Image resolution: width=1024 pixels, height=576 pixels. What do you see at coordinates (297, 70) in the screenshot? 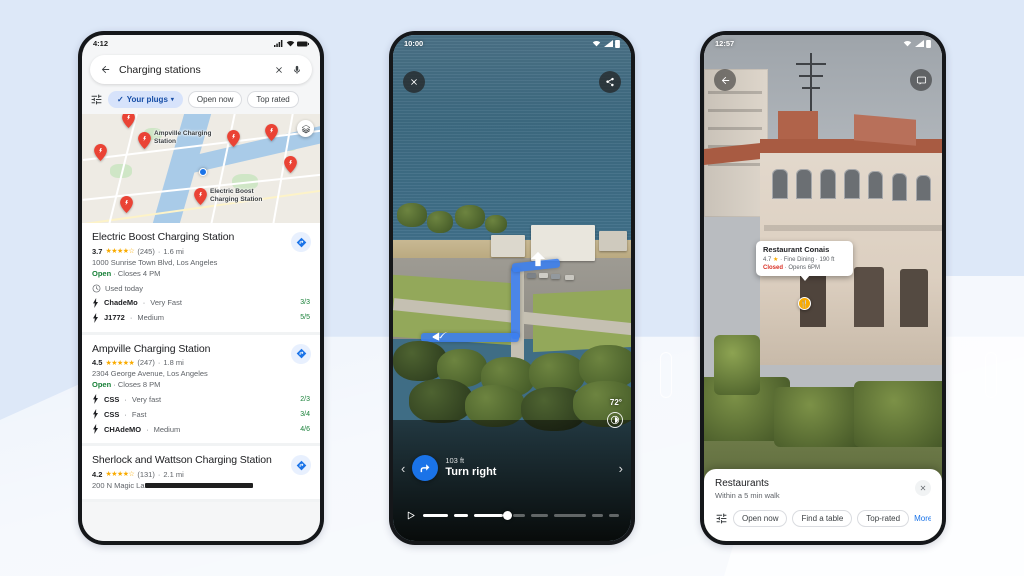
I see `microphone-icon` at bounding box center [297, 70].